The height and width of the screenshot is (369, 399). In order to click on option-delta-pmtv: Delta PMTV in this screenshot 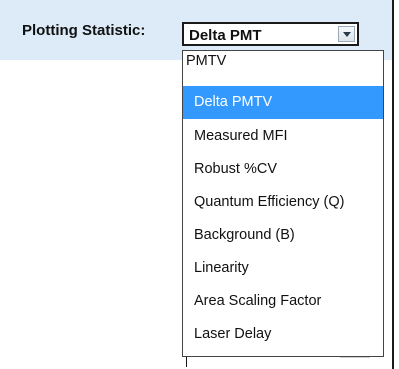, I will do `click(283, 102)`.